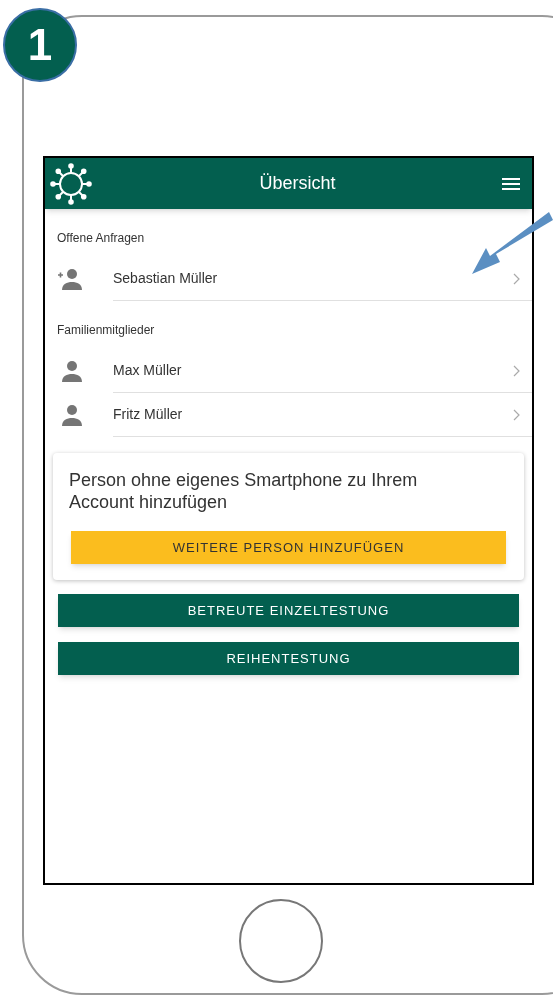 This screenshot has height=1001, width=553. I want to click on action-button: REIHENTESTUNG, so click(288, 658).